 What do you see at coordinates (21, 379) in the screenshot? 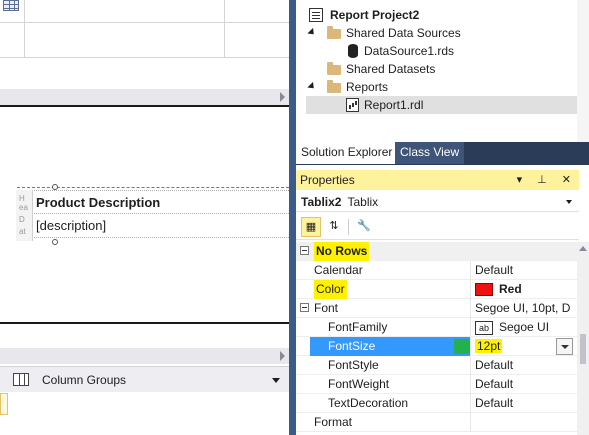
I see `column-groups-icon` at bounding box center [21, 379].